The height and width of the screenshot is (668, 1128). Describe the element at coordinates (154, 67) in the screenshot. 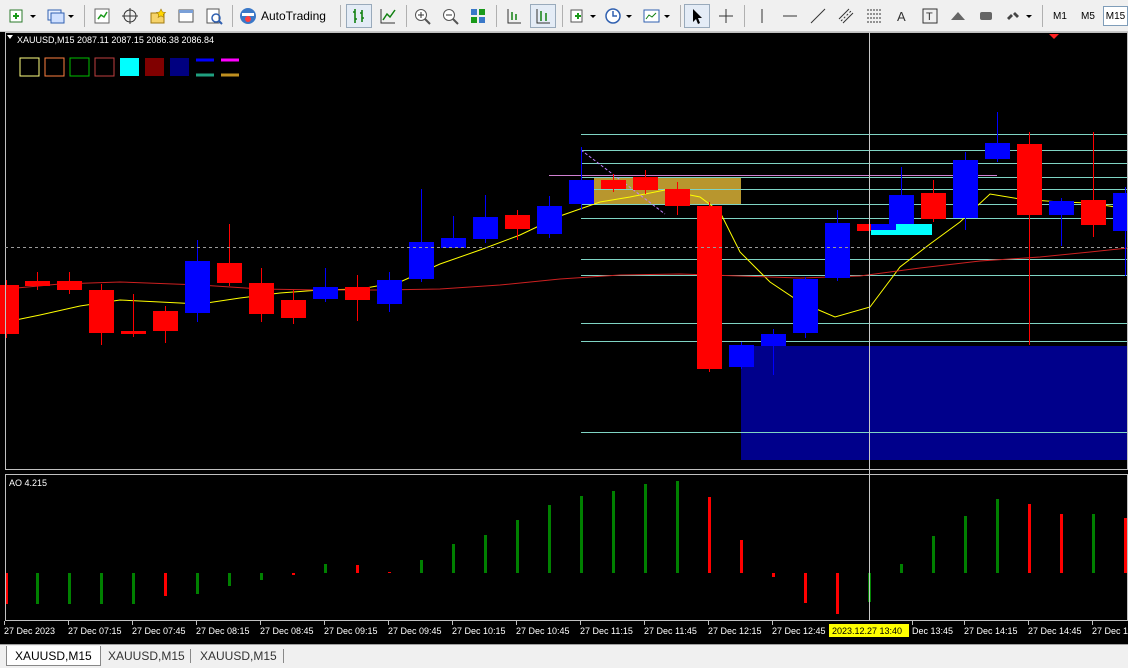

I see `maroon-swatch` at that location.